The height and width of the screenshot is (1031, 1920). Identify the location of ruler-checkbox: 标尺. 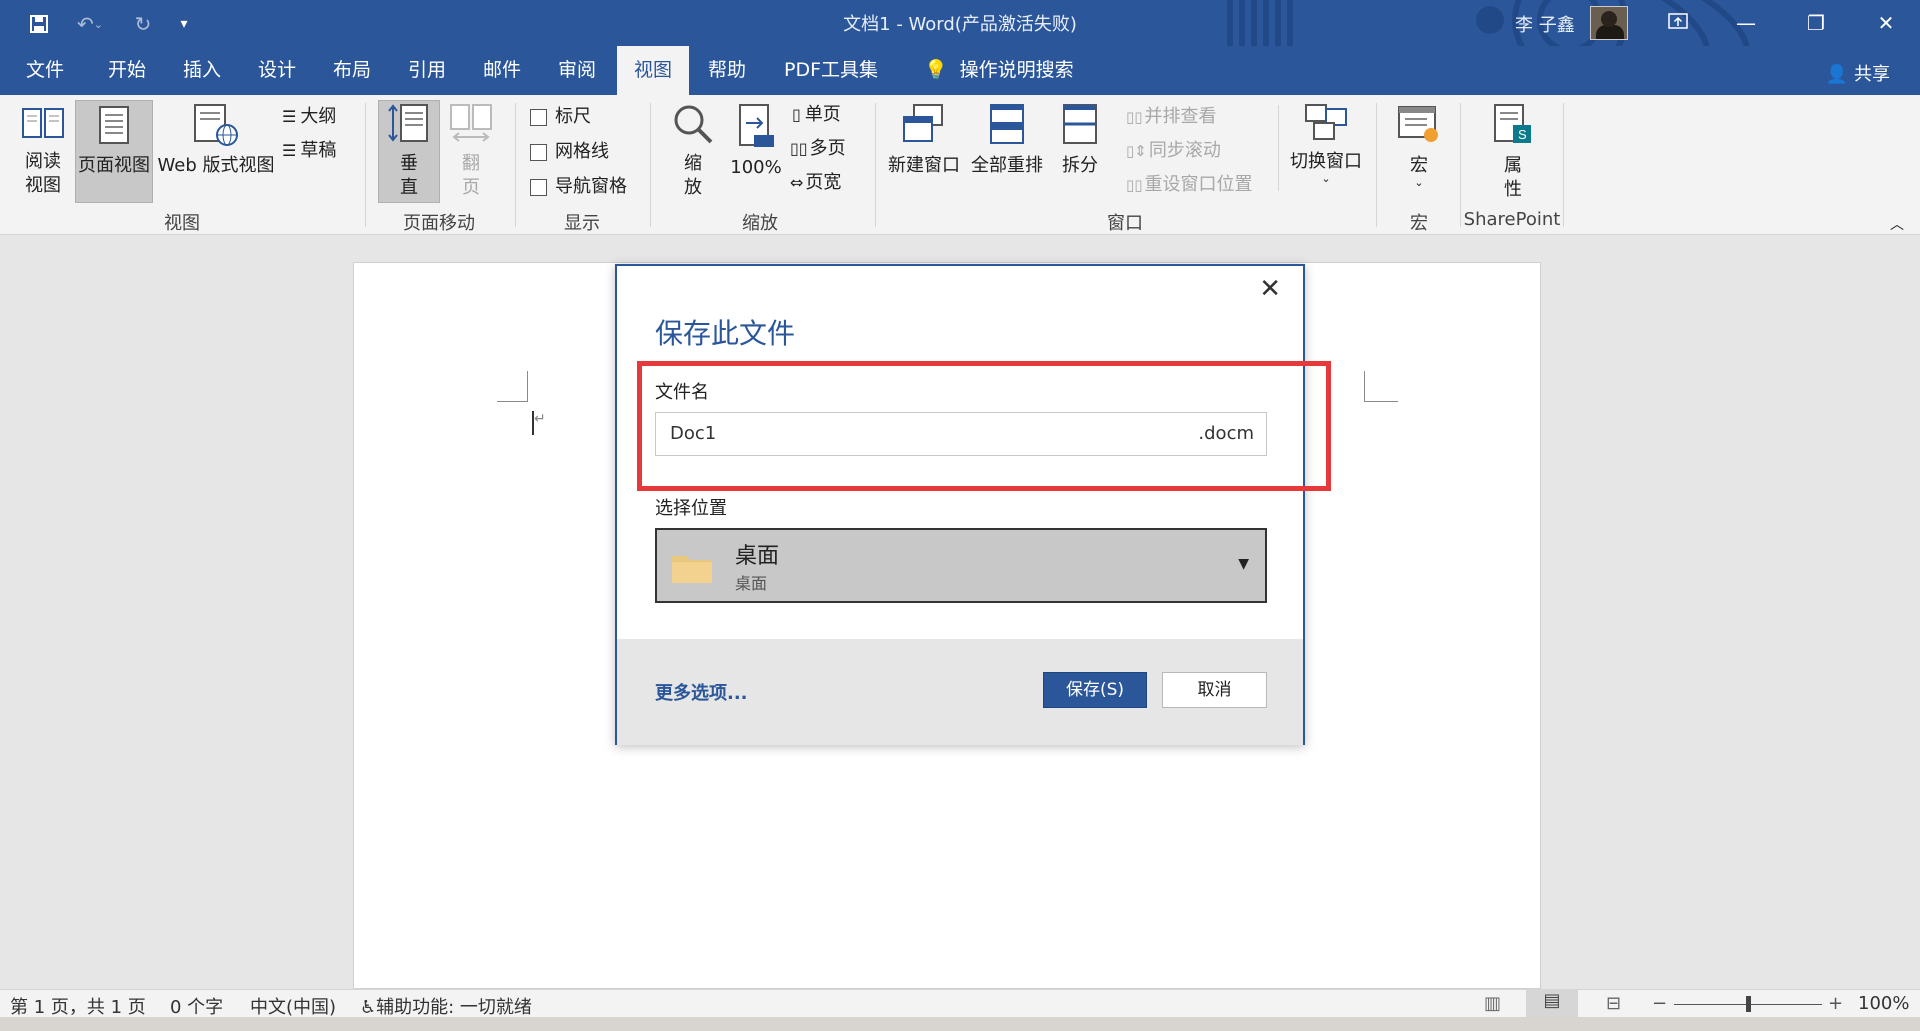
(560, 117).